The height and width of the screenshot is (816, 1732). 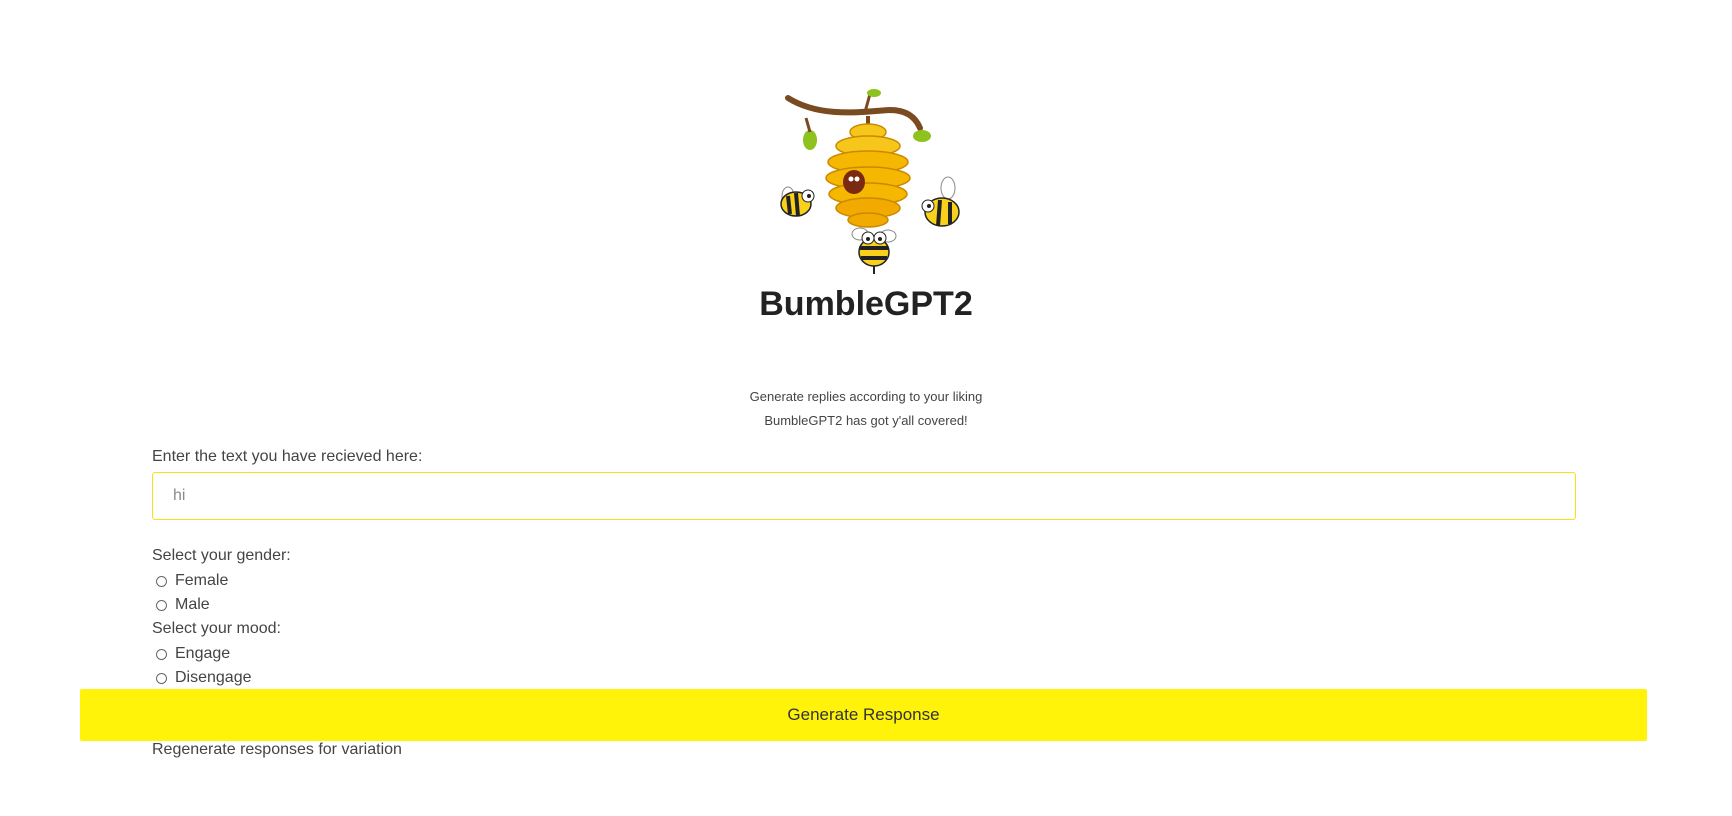 What do you see at coordinates (866, 420) in the screenshot?
I see `intro-line-2: BumbleGPT2 has got y'all covered!` at bounding box center [866, 420].